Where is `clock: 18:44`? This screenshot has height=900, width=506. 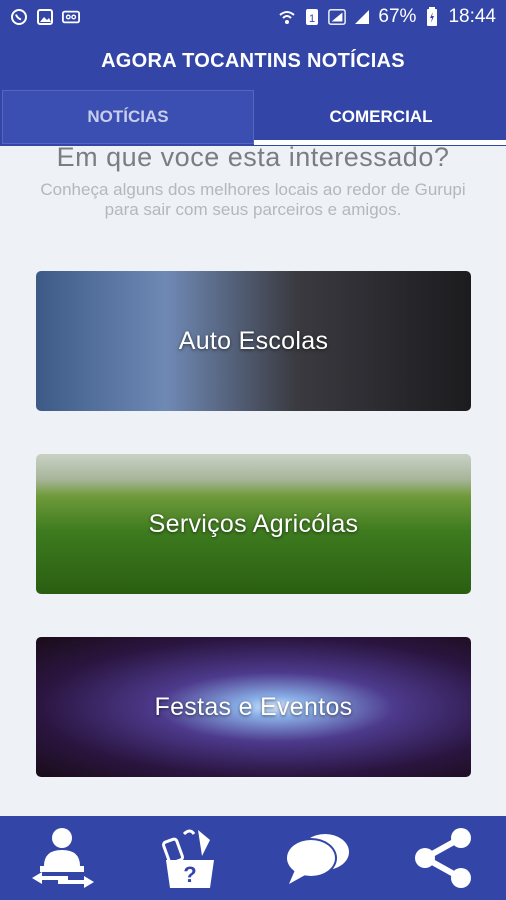 clock: 18:44 is located at coordinates (472, 16).